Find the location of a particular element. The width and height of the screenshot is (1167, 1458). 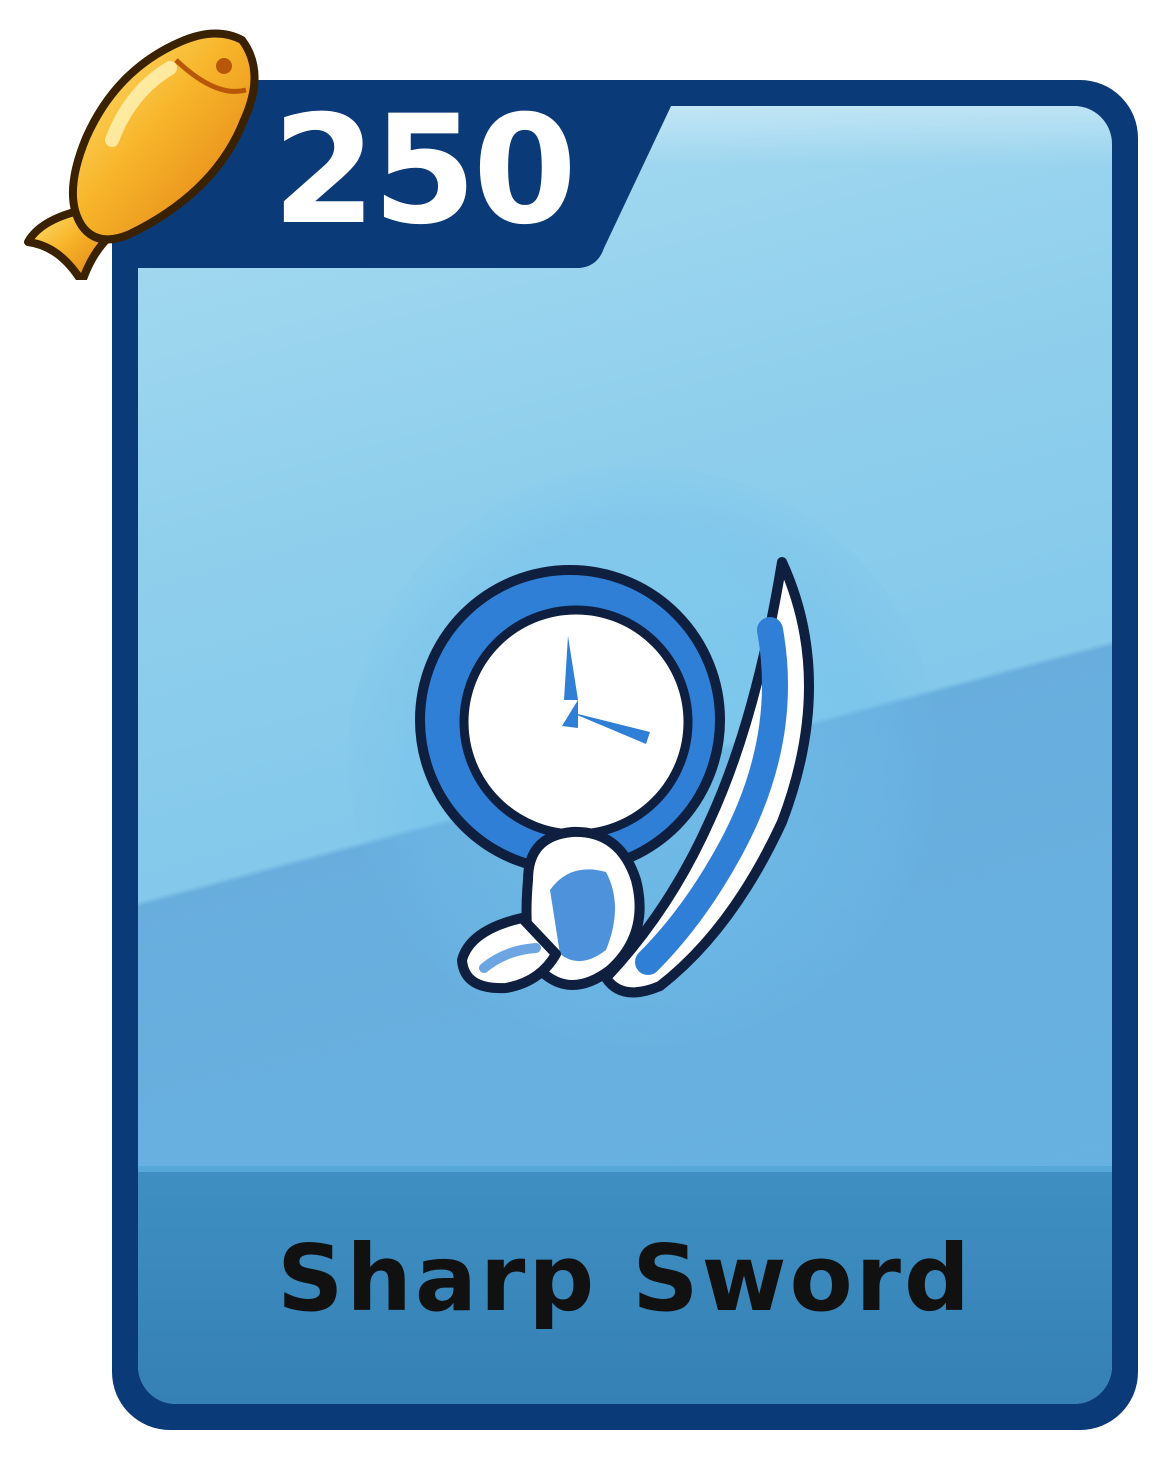

item-name-bar: Sharp Sword is located at coordinates (625, 1285).